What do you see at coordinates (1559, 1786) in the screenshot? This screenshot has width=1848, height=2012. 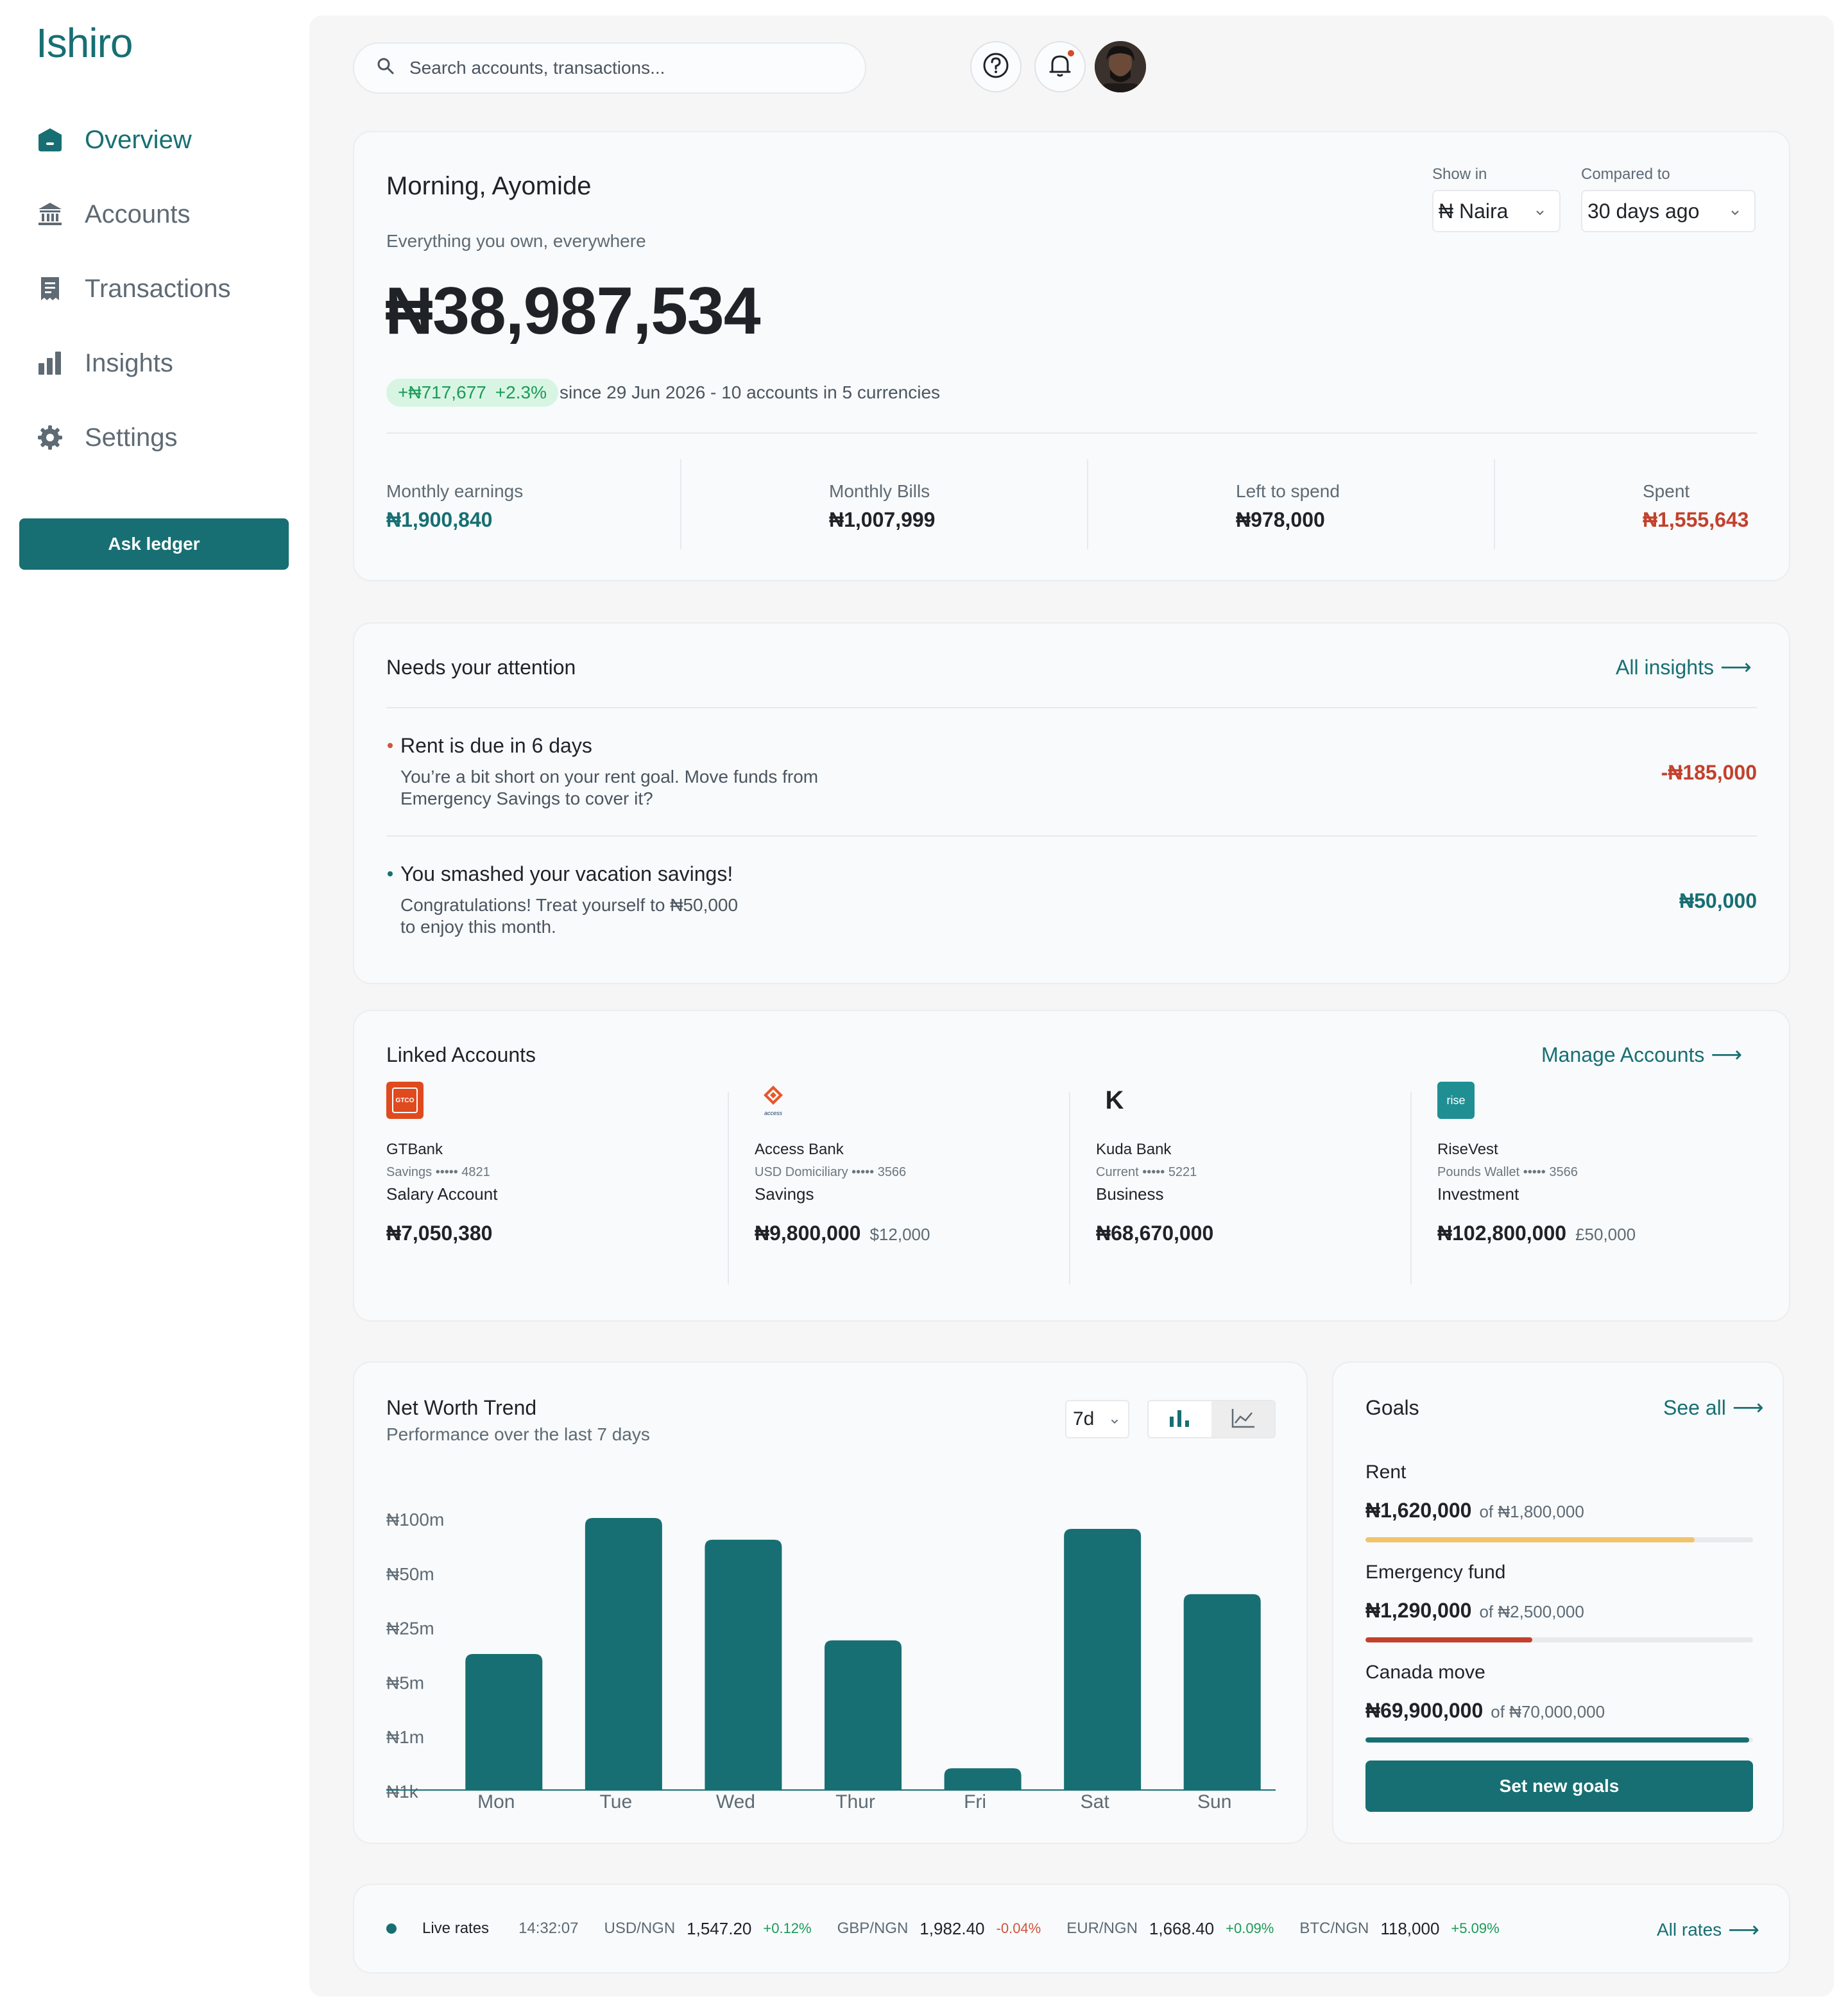 I see `set-new-goals-button: Set new goals` at bounding box center [1559, 1786].